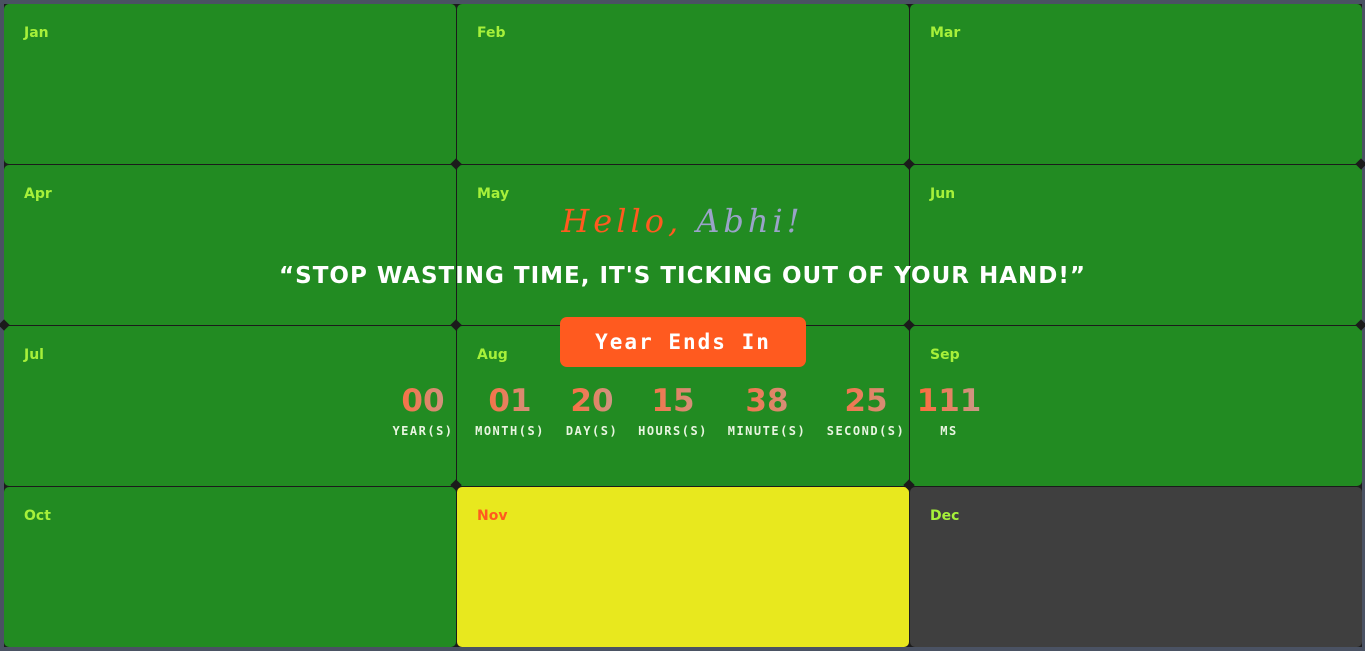 This screenshot has height=651, width=1365. What do you see at coordinates (943, 194) in the screenshot?
I see `month-label: Jun` at bounding box center [943, 194].